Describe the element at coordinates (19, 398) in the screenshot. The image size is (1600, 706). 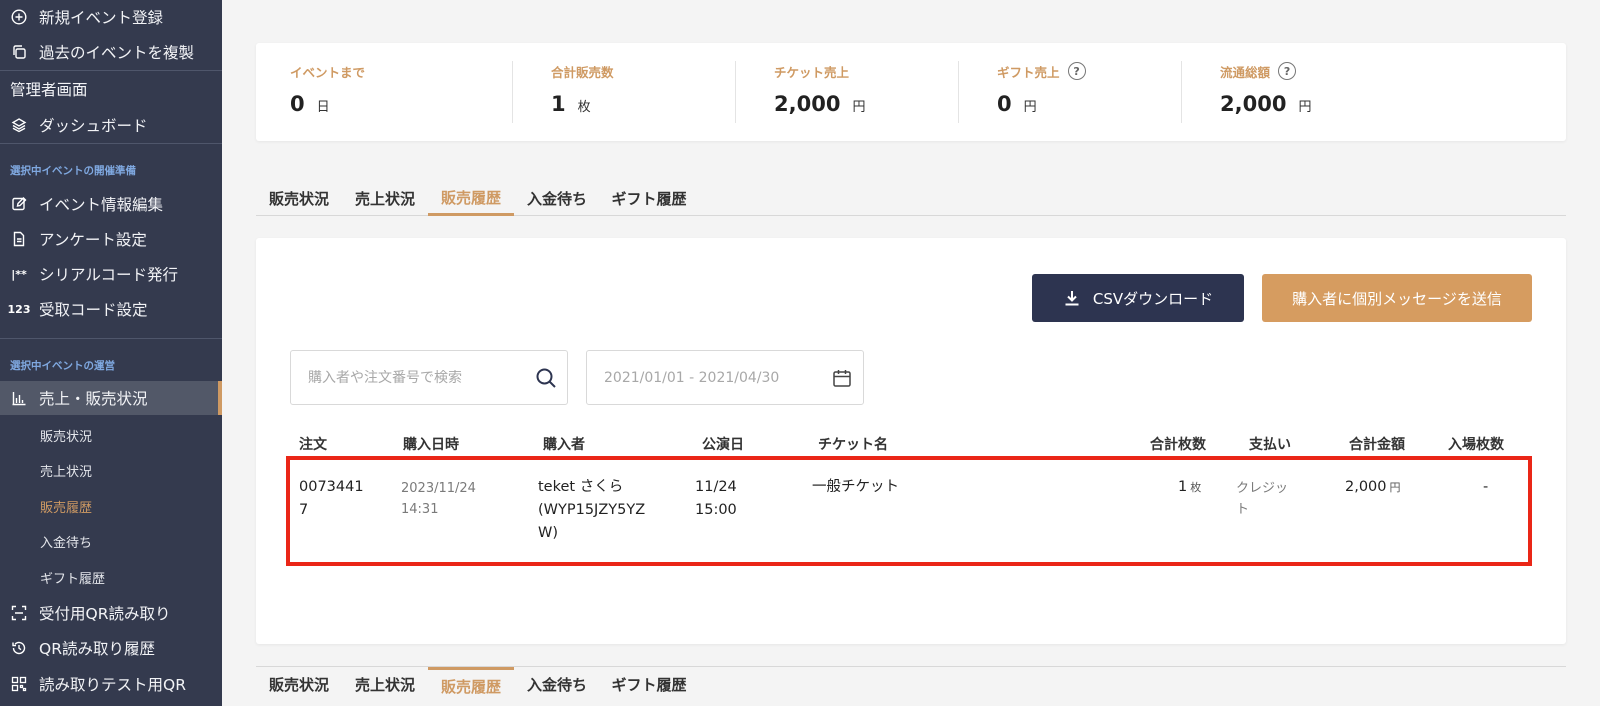
I see `bar-chart-icon` at that location.